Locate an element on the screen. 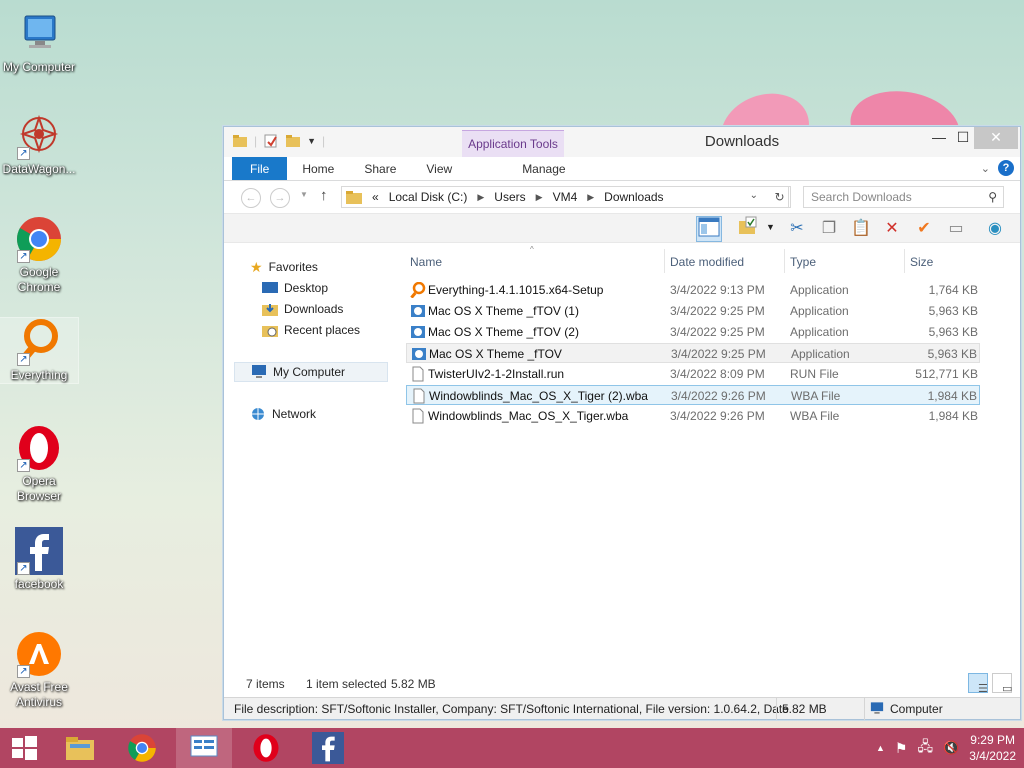 The image size is (1024, 768). rename-icon: ▭ is located at coordinates (956, 228).